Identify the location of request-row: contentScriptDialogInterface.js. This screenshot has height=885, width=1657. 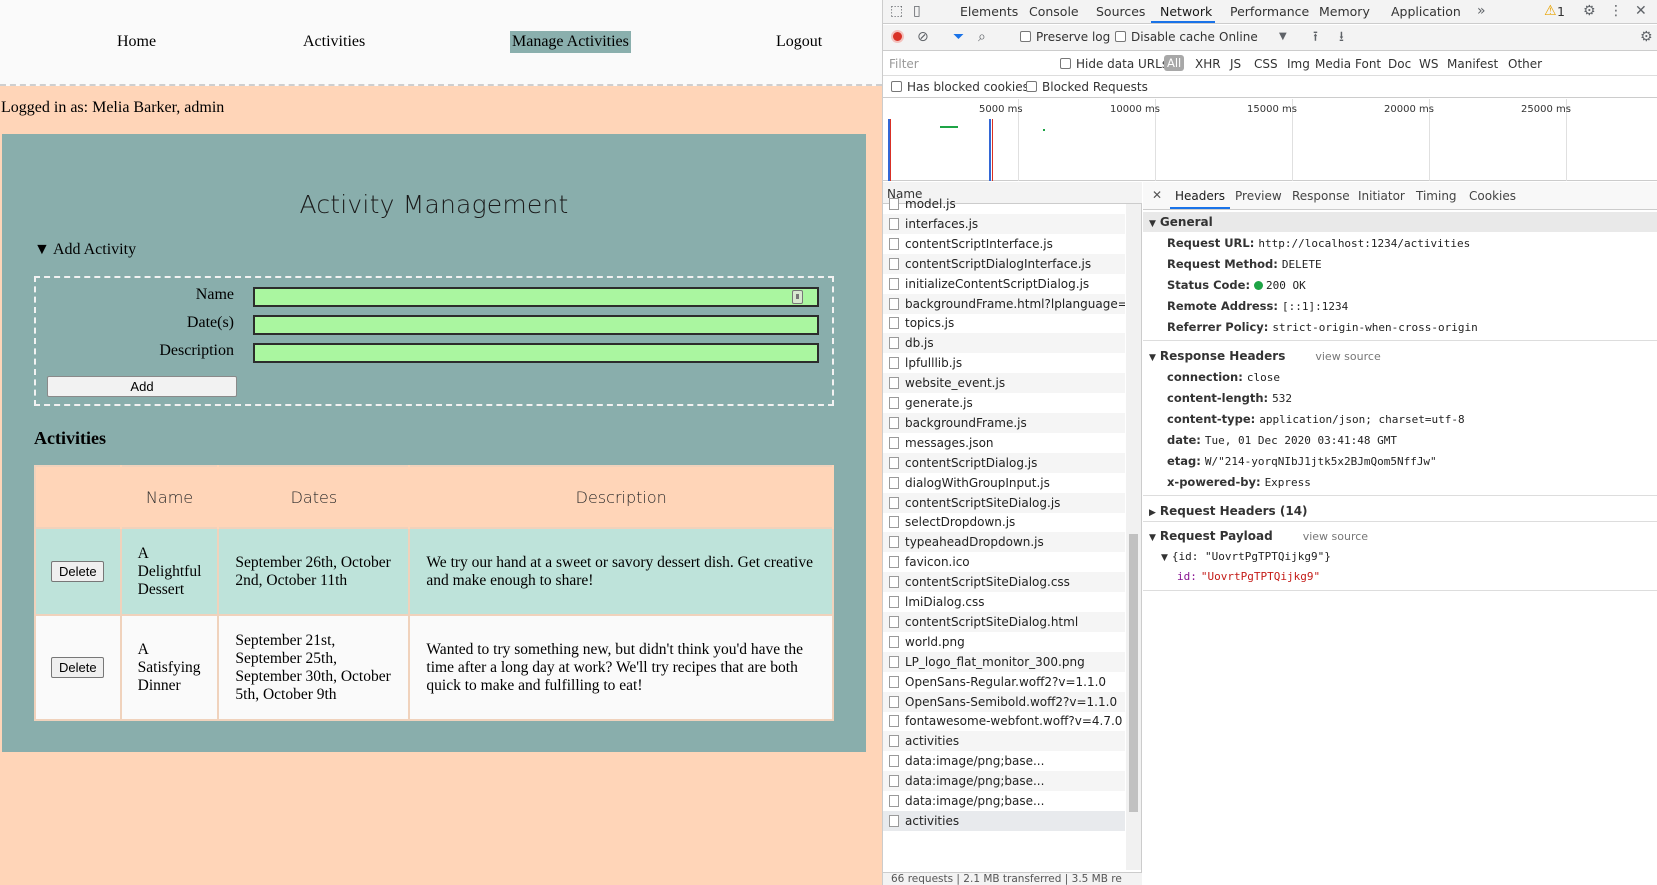
(1004, 263).